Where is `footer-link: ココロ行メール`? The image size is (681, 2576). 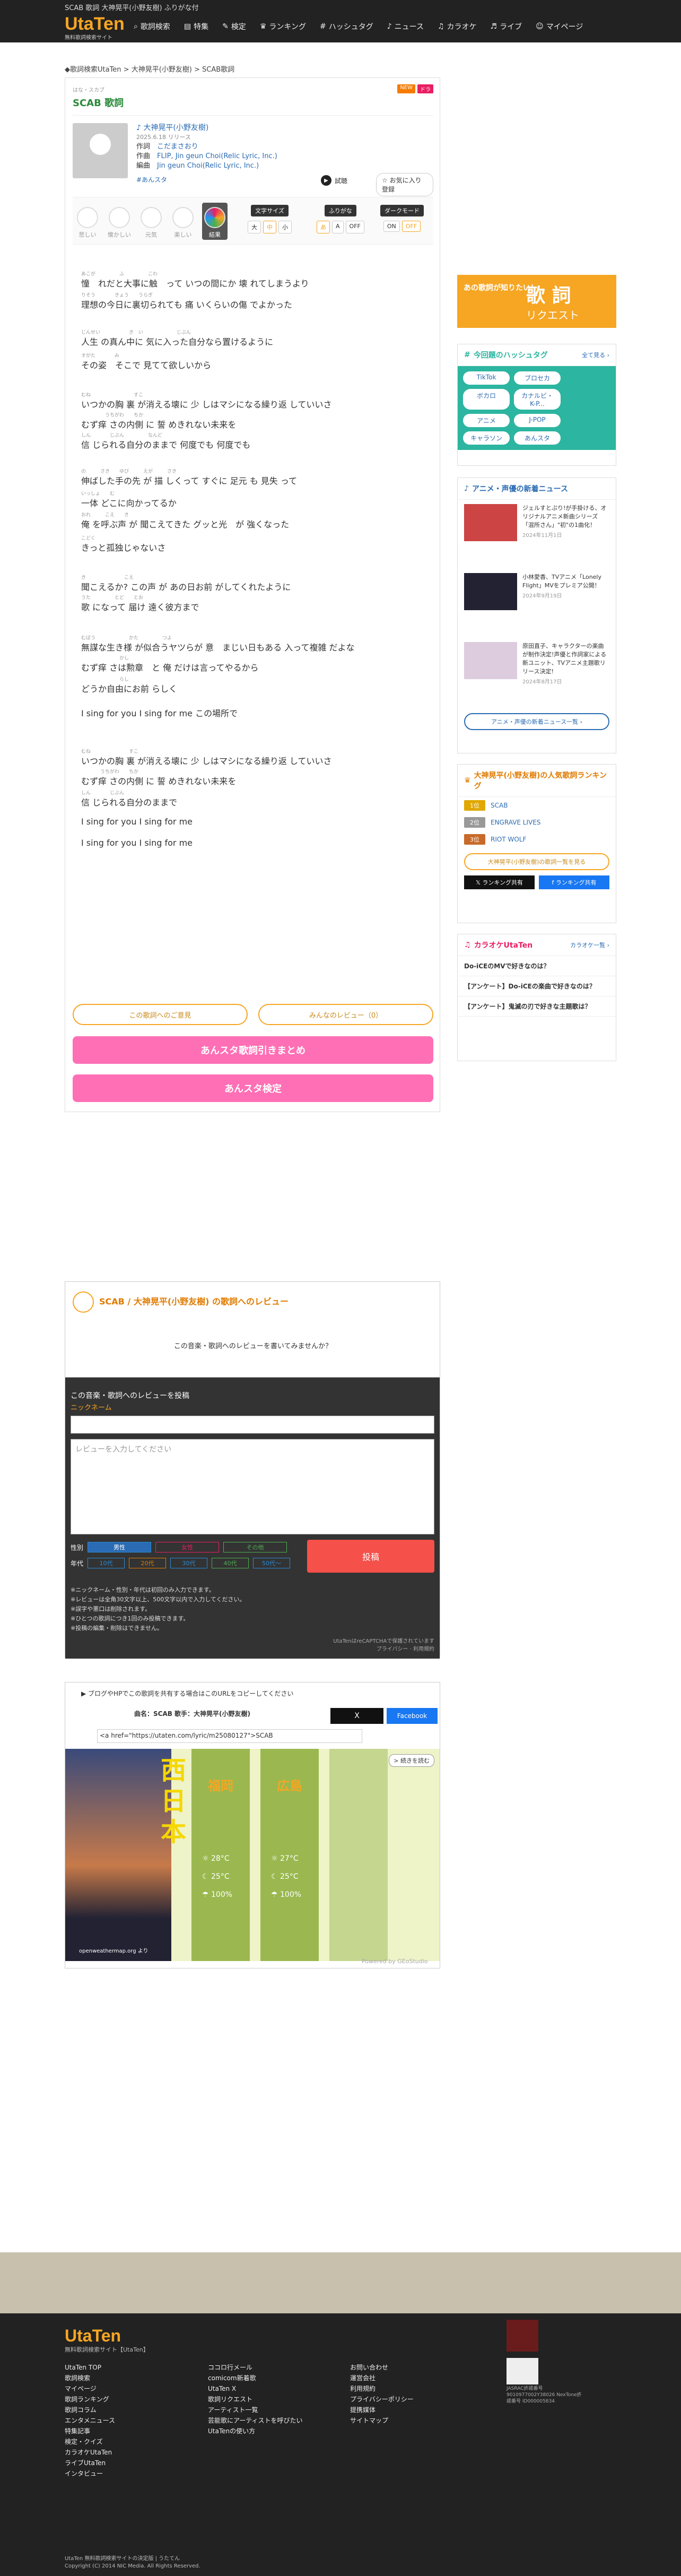
footer-link: ココロ行メール is located at coordinates (256, 2367).